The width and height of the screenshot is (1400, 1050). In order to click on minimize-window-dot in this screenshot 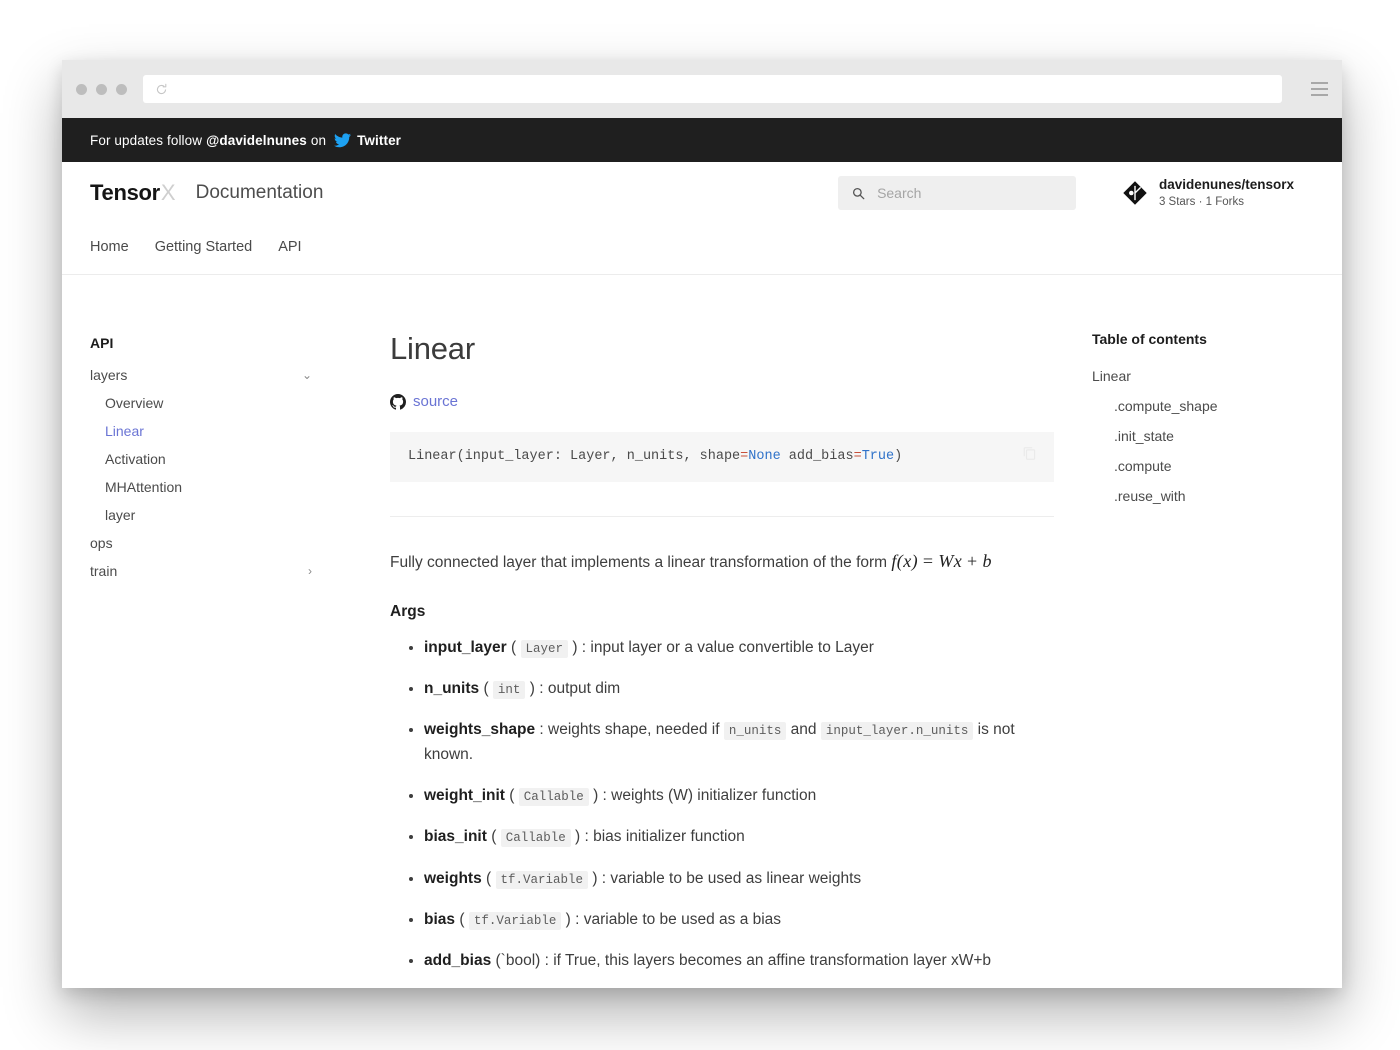, I will do `click(101, 89)`.